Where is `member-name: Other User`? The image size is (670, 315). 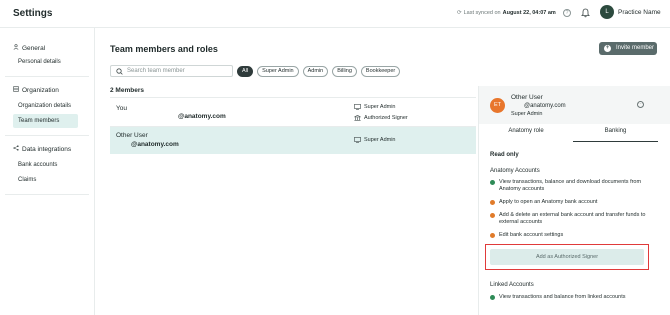 member-name: Other User is located at coordinates (132, 135).